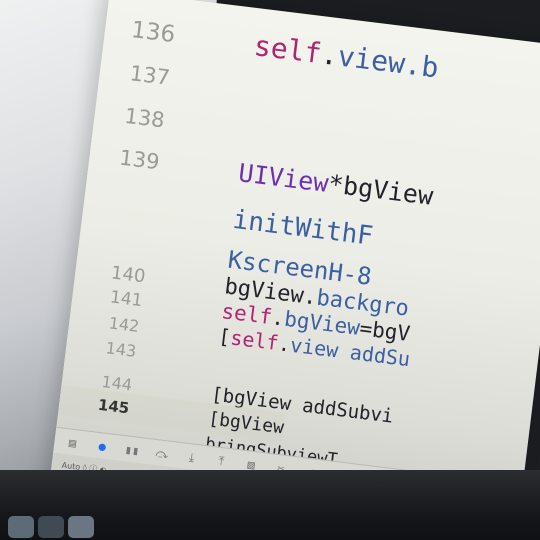  I want to click on code-token: addSu, so click(374, 355).